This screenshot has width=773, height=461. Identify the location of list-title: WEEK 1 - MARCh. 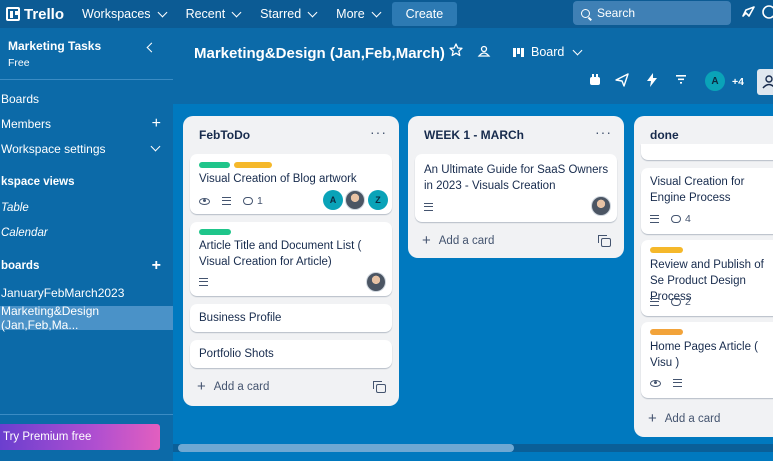
(474, 135).